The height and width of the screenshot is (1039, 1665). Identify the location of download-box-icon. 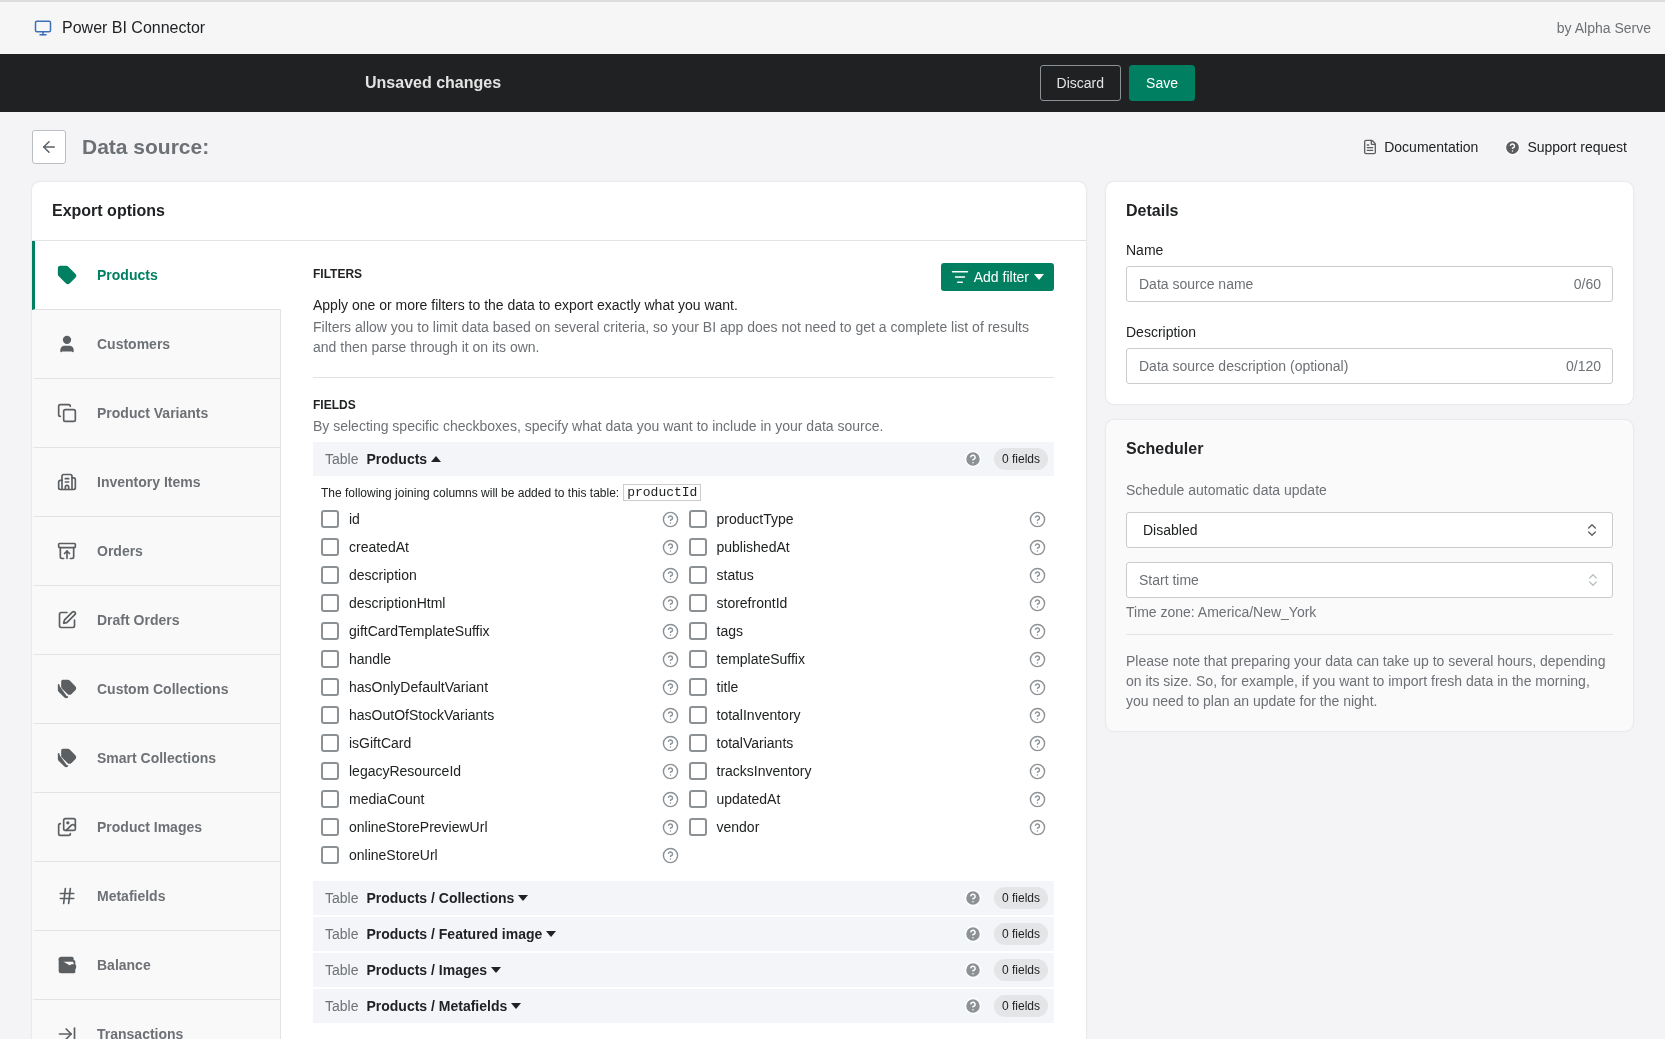
(67, 551).